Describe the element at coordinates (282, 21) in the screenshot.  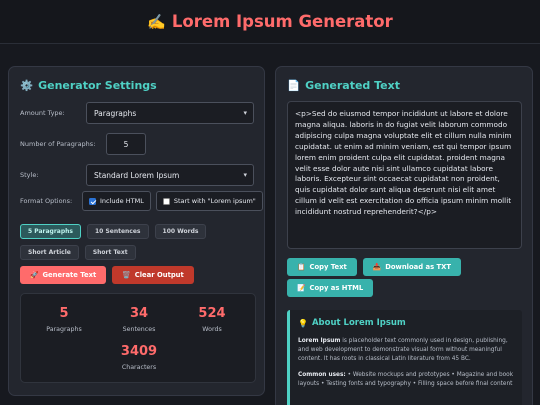
I see `page-title-text: Lorem Ipsum Generator` at that location.